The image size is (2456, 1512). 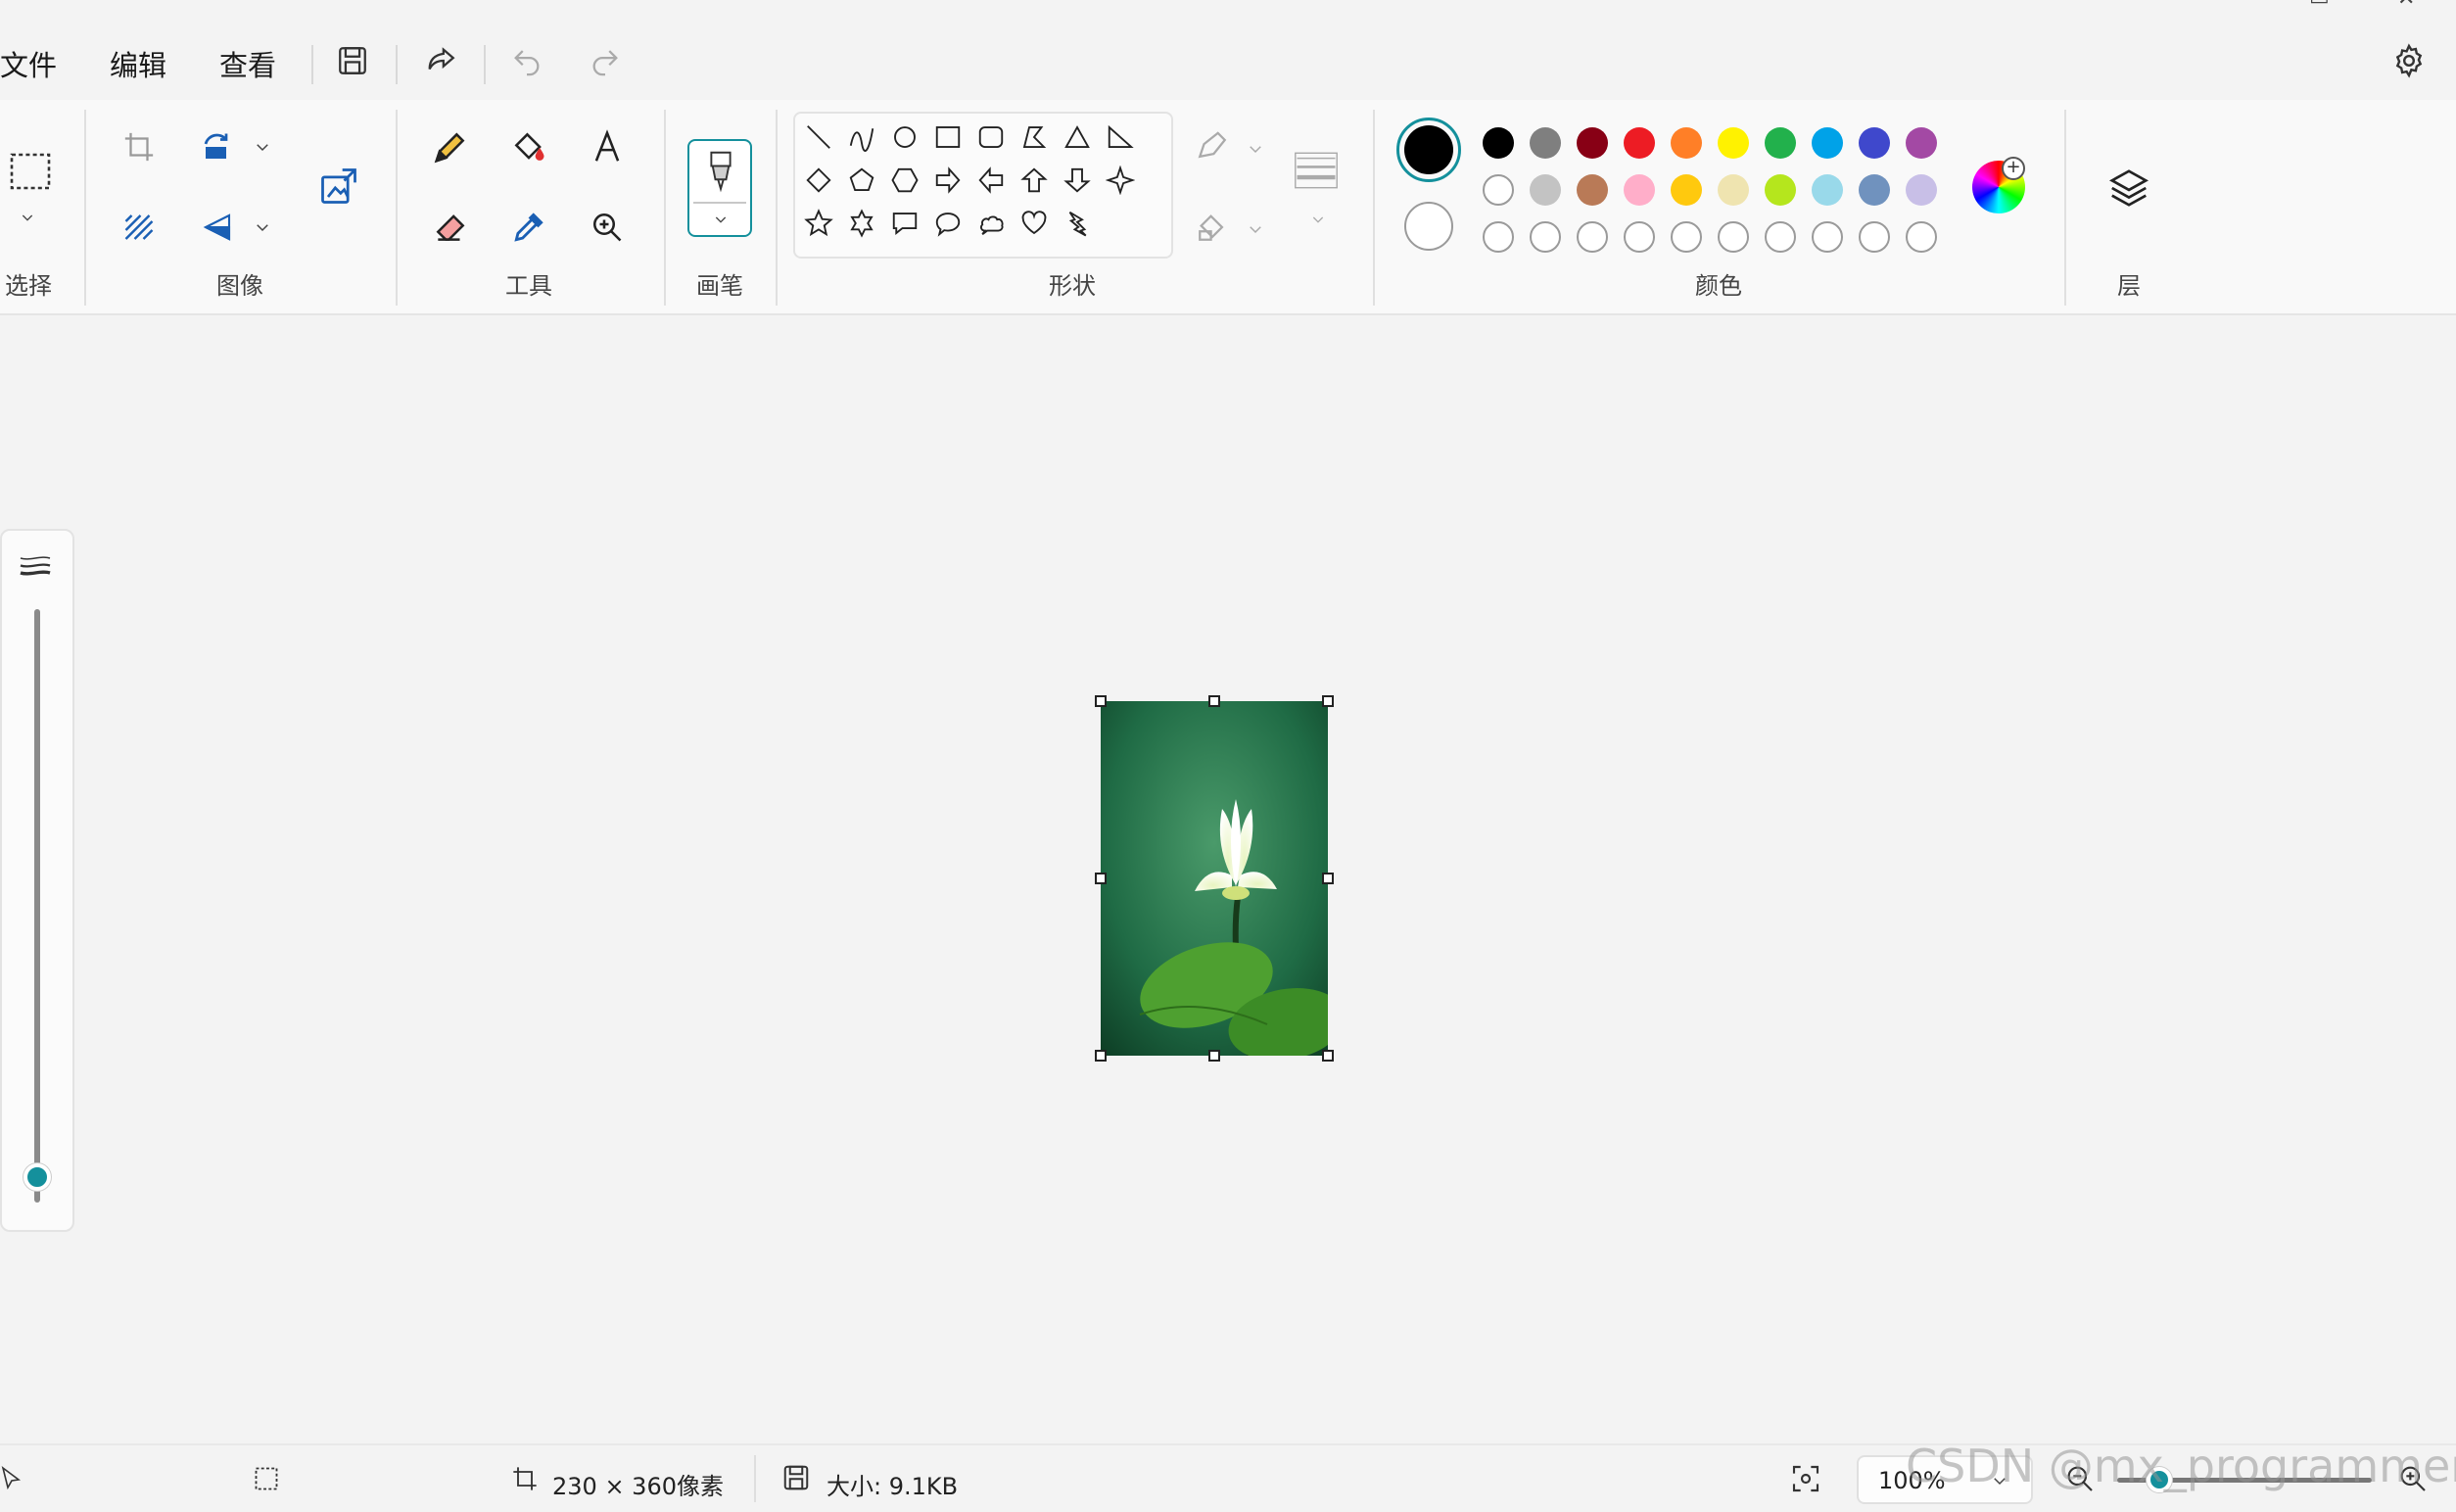 I want to click on share-icon, so click(x=440, y=60).